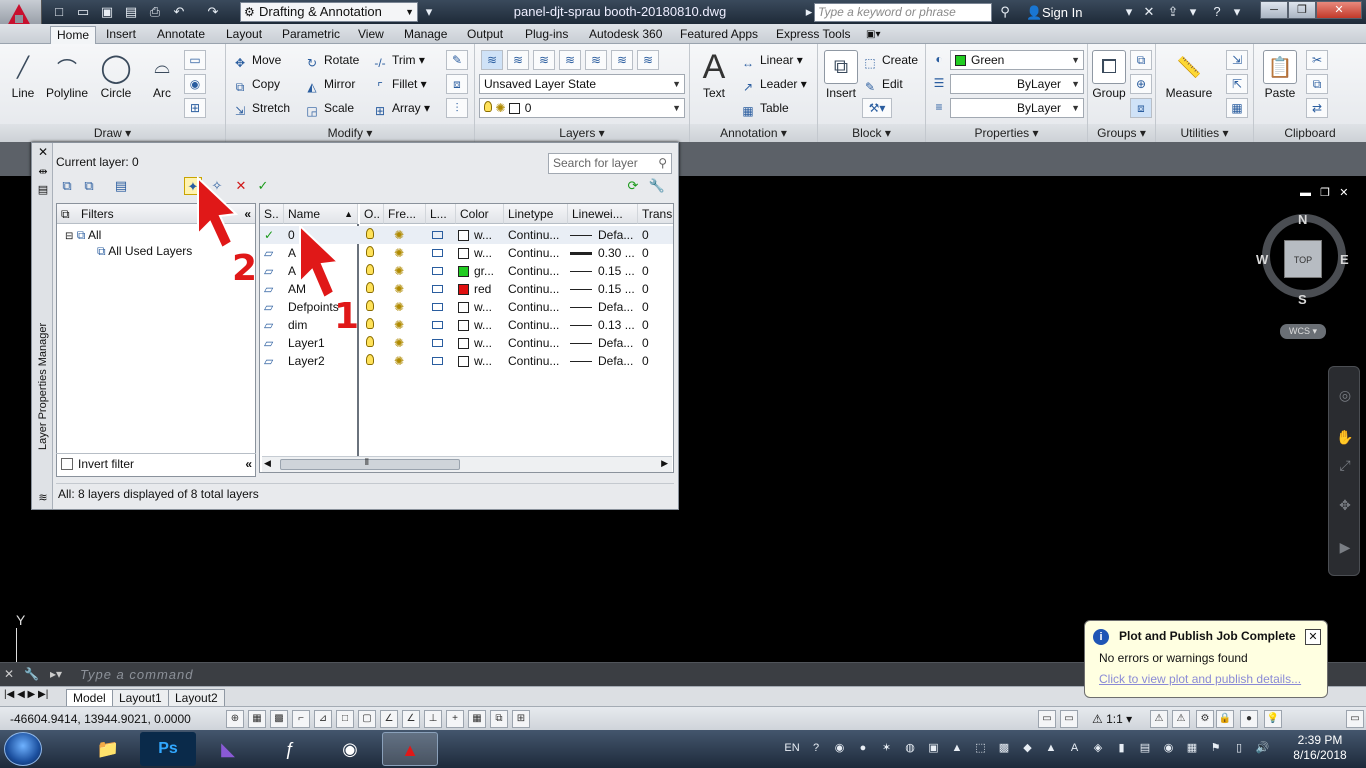 This screenshot has width=1366, height=768. Describe the element at coordinates (1343, 193) in the screenshot. I see `close-viewport-icon: ✕` at that location.